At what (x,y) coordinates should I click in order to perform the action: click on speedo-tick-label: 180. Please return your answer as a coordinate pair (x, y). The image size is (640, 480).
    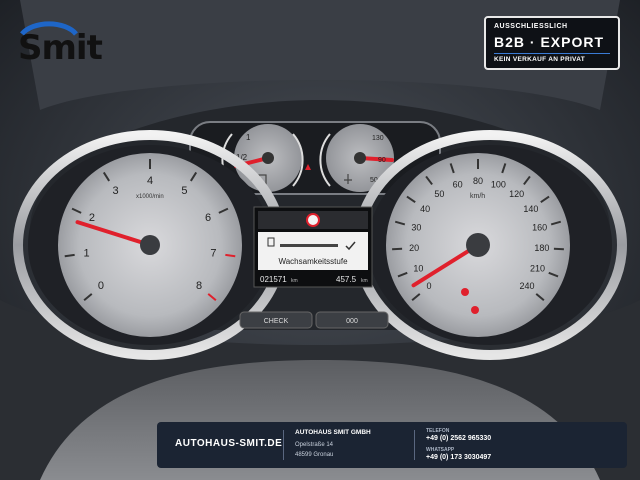
    Looking at the image, I should click on (541, 248).